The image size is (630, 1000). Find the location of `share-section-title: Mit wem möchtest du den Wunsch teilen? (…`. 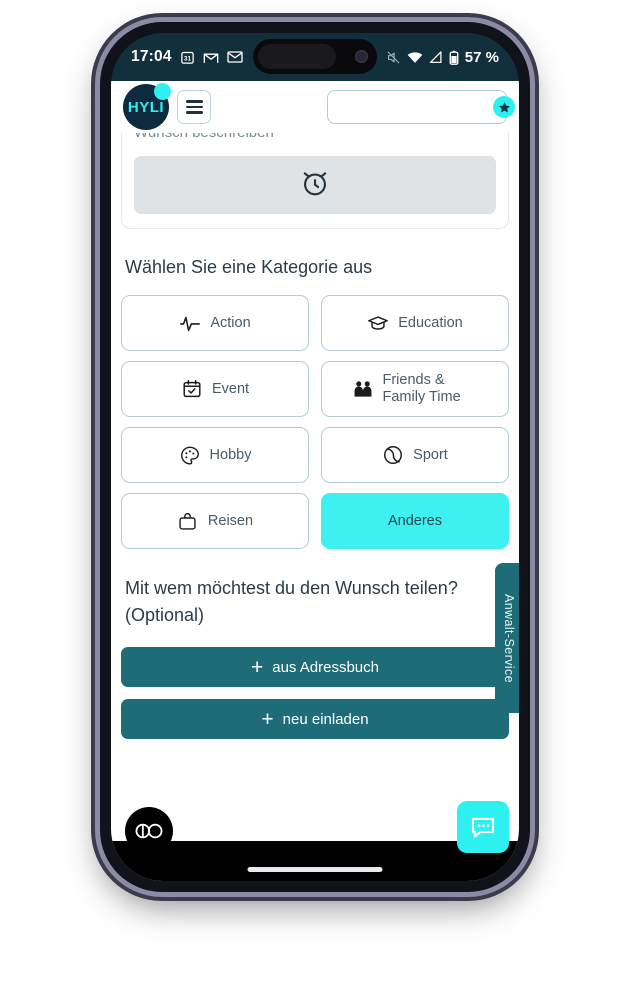

share-section-title: Mit wem möchtest du den Wunsch teilen? (… is located at coordinates (291, 602).